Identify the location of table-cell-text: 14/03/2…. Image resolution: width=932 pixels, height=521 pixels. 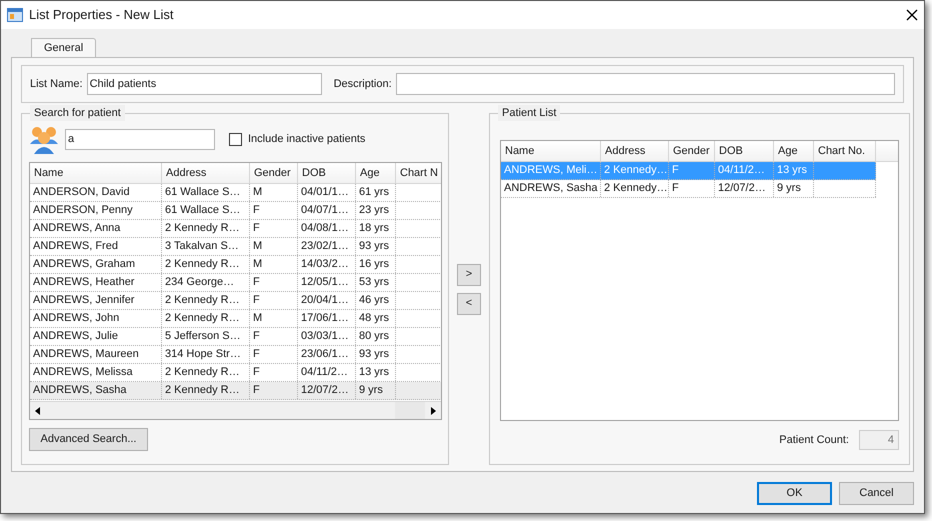
(325, 264).